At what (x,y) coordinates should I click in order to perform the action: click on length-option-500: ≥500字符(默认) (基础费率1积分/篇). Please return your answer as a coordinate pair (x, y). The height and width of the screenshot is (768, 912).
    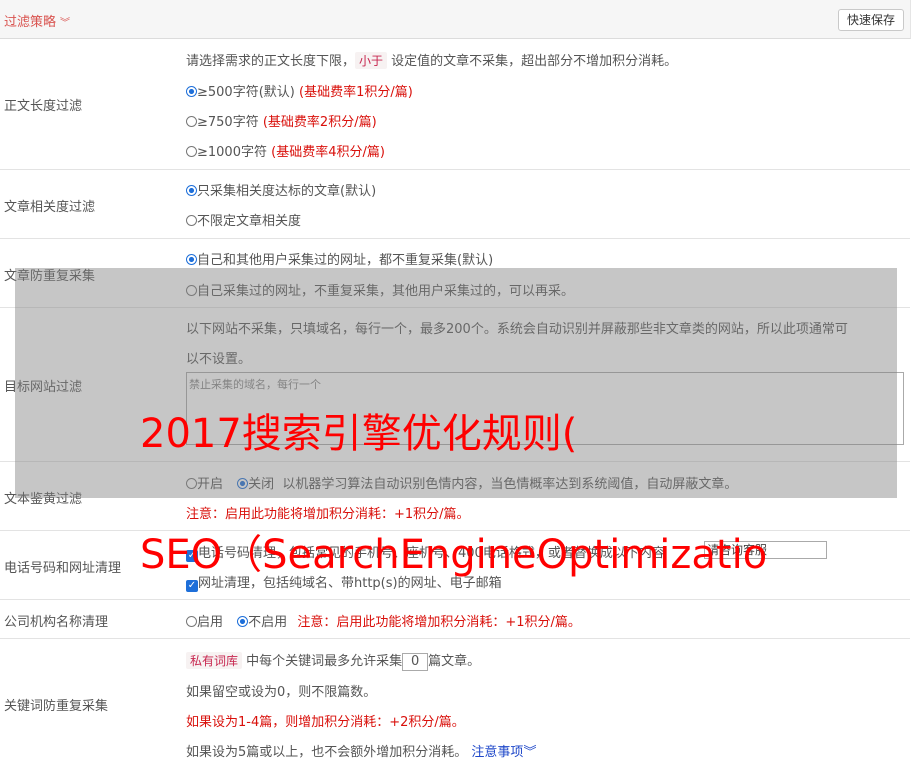
    Looking at the image, I should click on (299, 90).